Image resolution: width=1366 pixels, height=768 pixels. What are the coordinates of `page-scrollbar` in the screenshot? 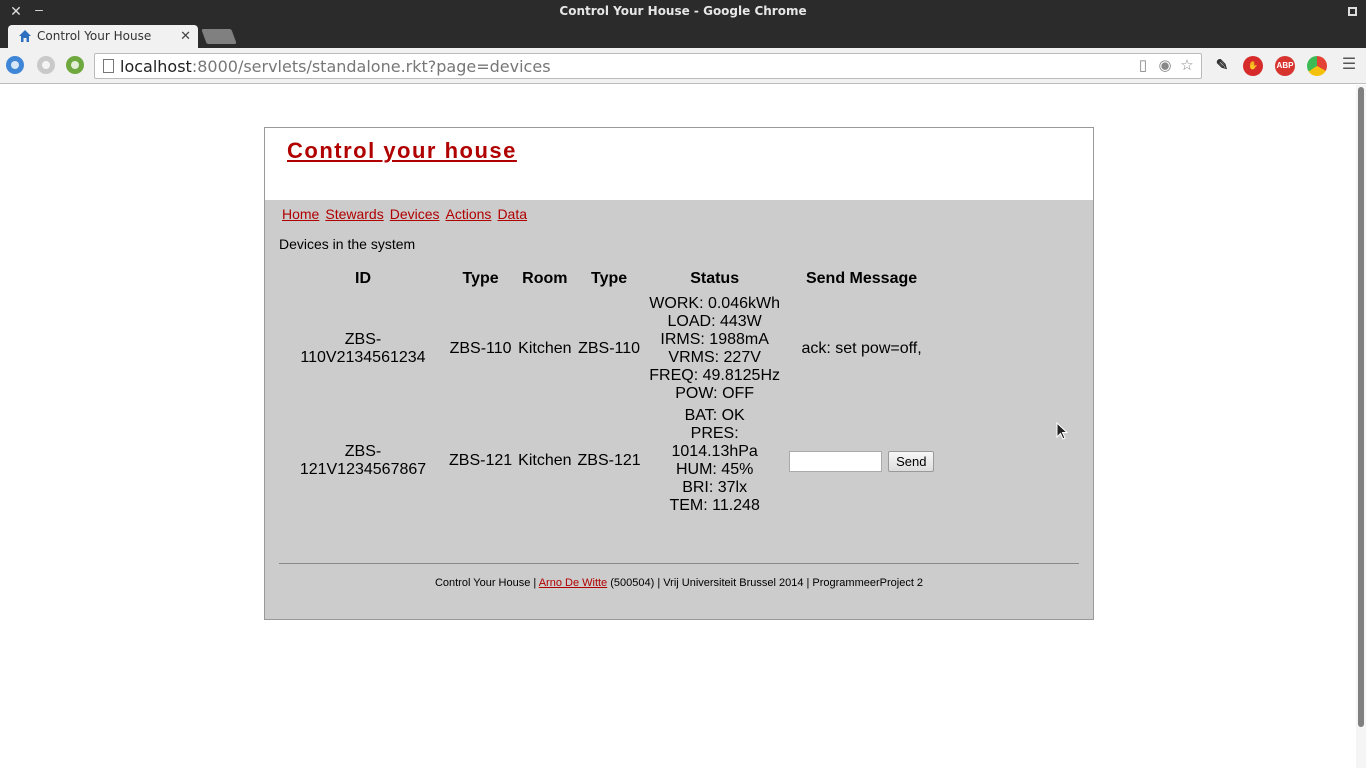 It's located at (1361, 426).